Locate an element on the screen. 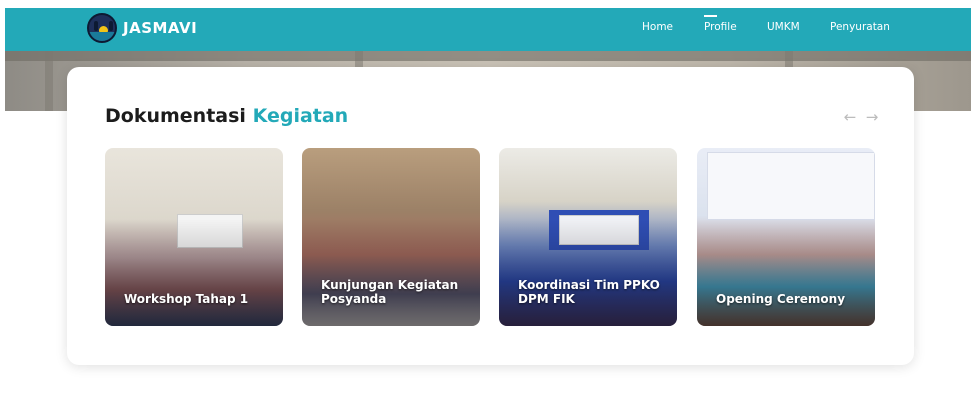 The height and width of the screenshot is (408, 971). section-title-main: Dokumentasi is located at coordinates (175, 116).